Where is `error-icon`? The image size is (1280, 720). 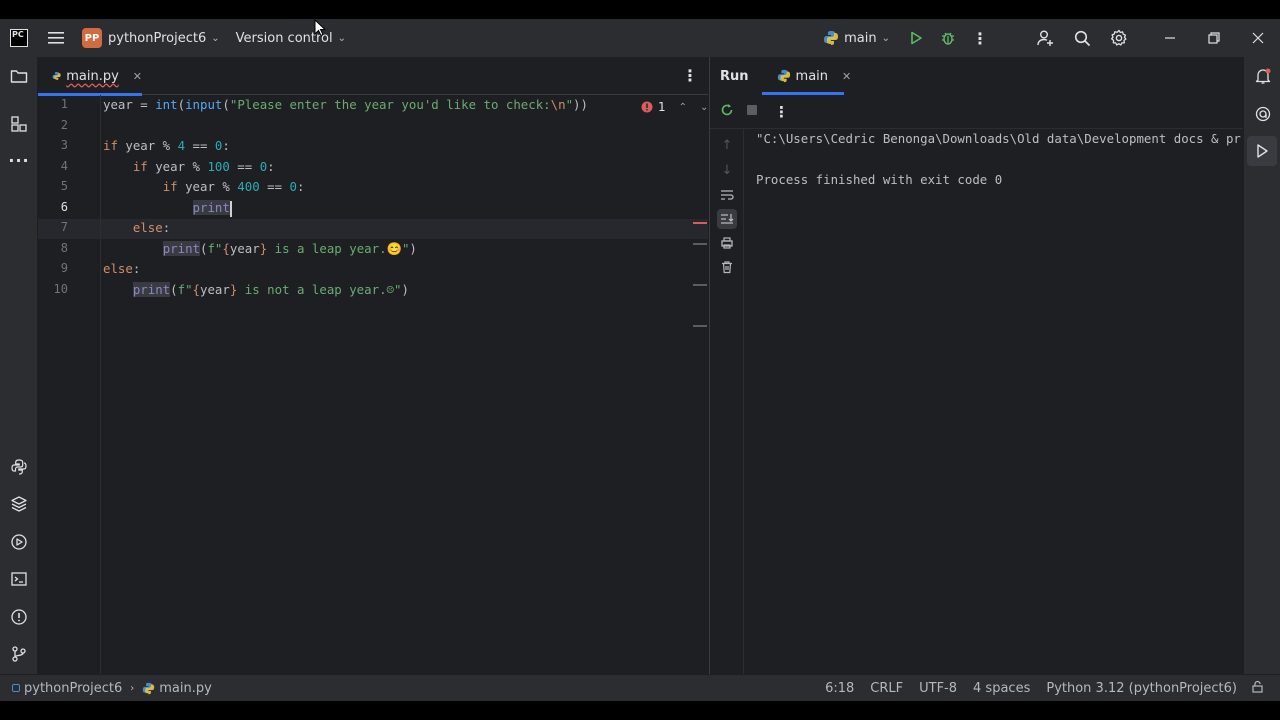 error-icon is located at coordinates (647, 107).